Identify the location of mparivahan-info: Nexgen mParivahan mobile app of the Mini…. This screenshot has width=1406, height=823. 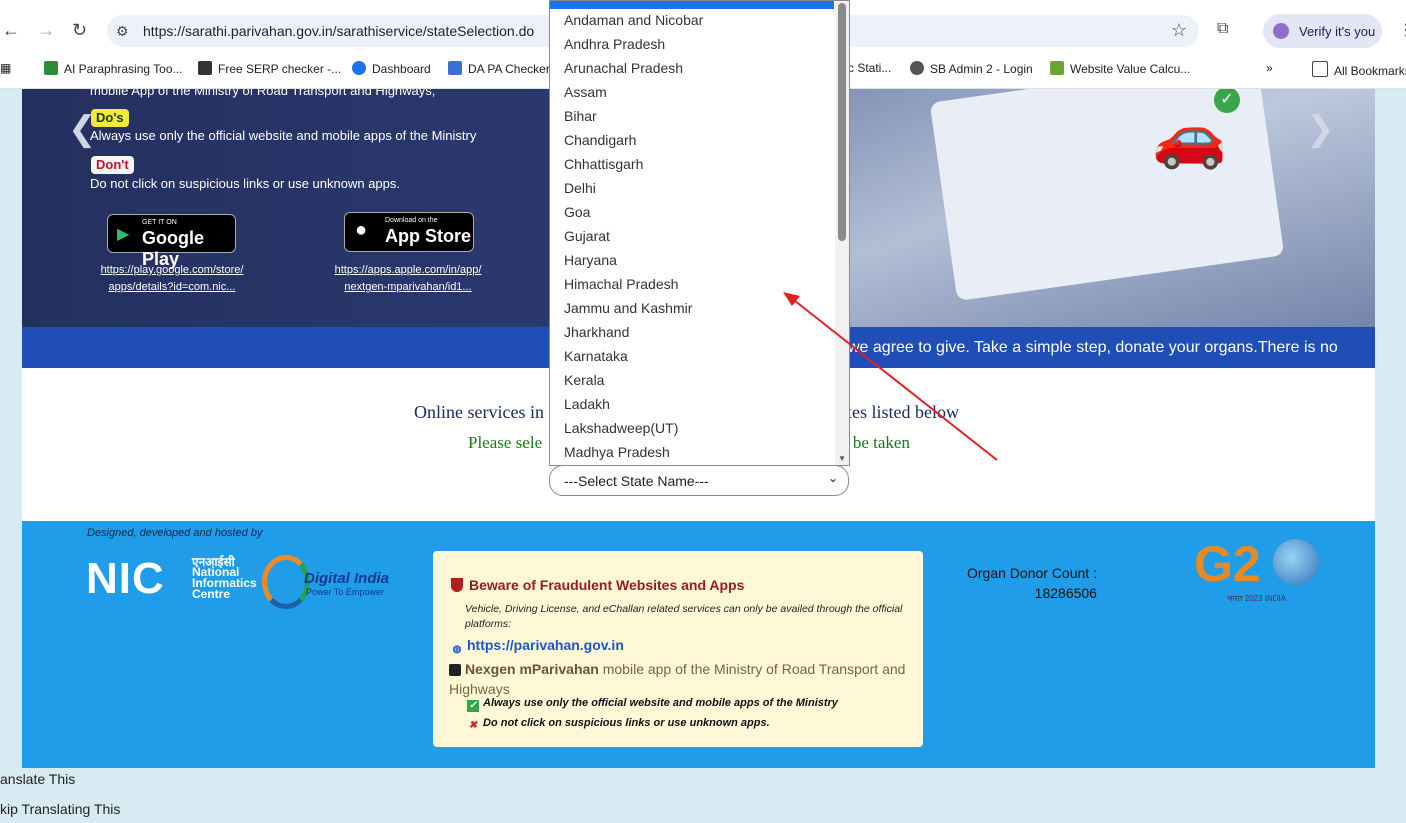
(684, 679).